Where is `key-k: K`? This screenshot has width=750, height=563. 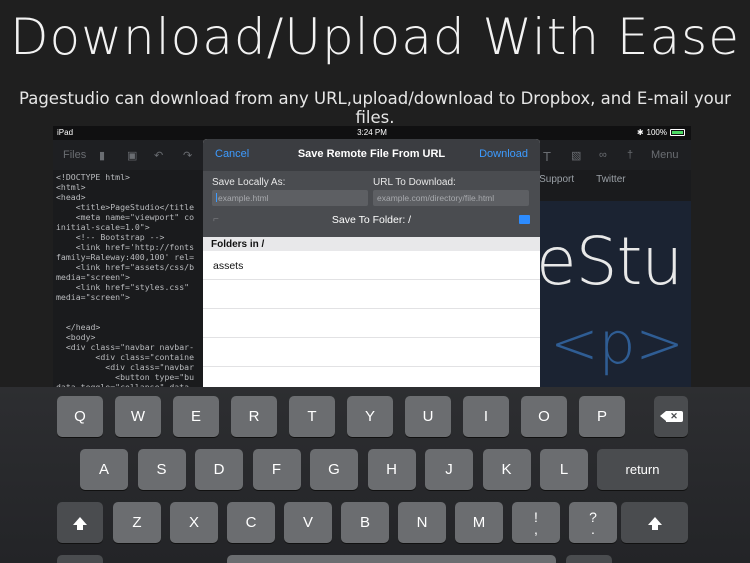
key-k: K is located at coordinates (506, 469).